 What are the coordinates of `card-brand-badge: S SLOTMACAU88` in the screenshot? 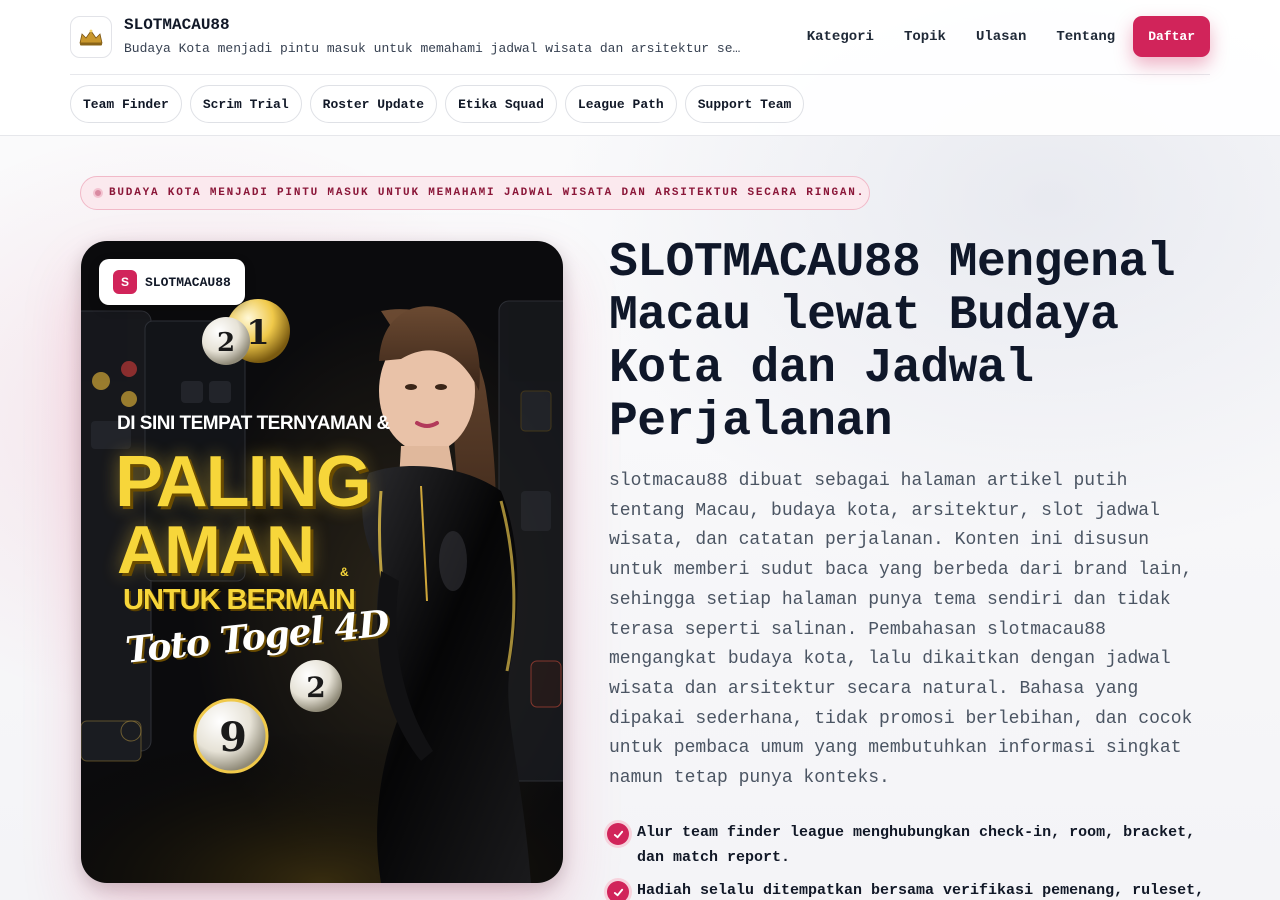 It's located at (172, 282).